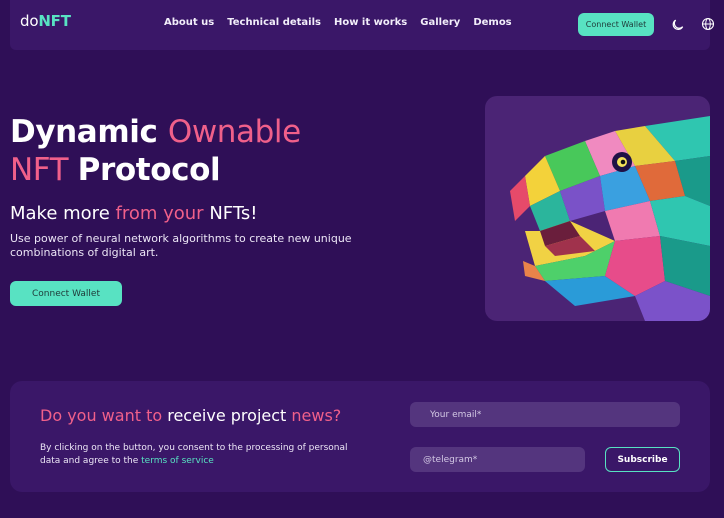 The image size is (724, 518). What do you see at coordinates (44, 170) in the screenshot?
I see `title-nft: NFT` at bounding box center [44, 170].